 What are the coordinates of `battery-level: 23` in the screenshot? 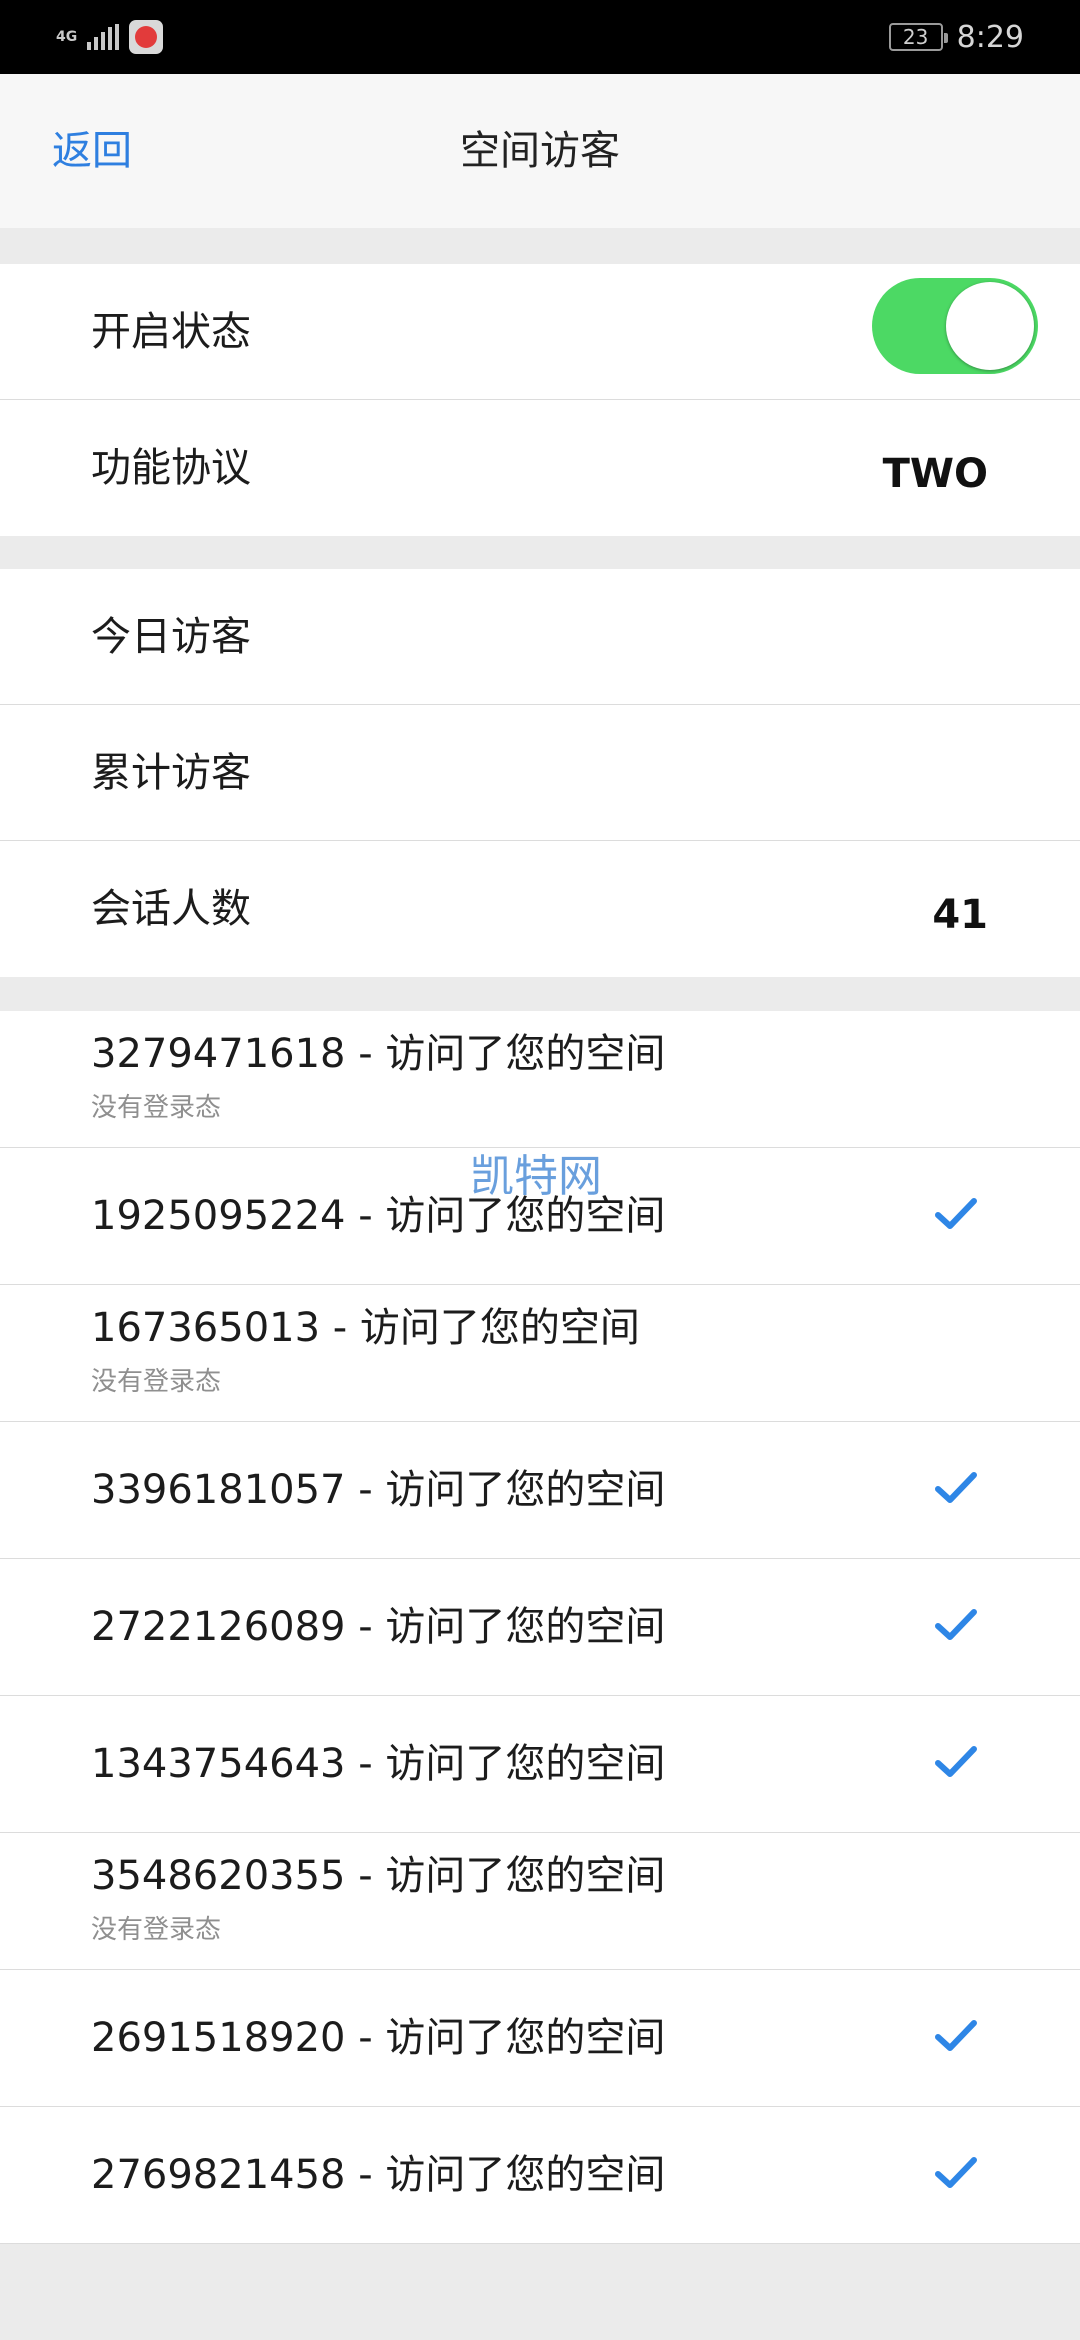 It's located at (915, 37).